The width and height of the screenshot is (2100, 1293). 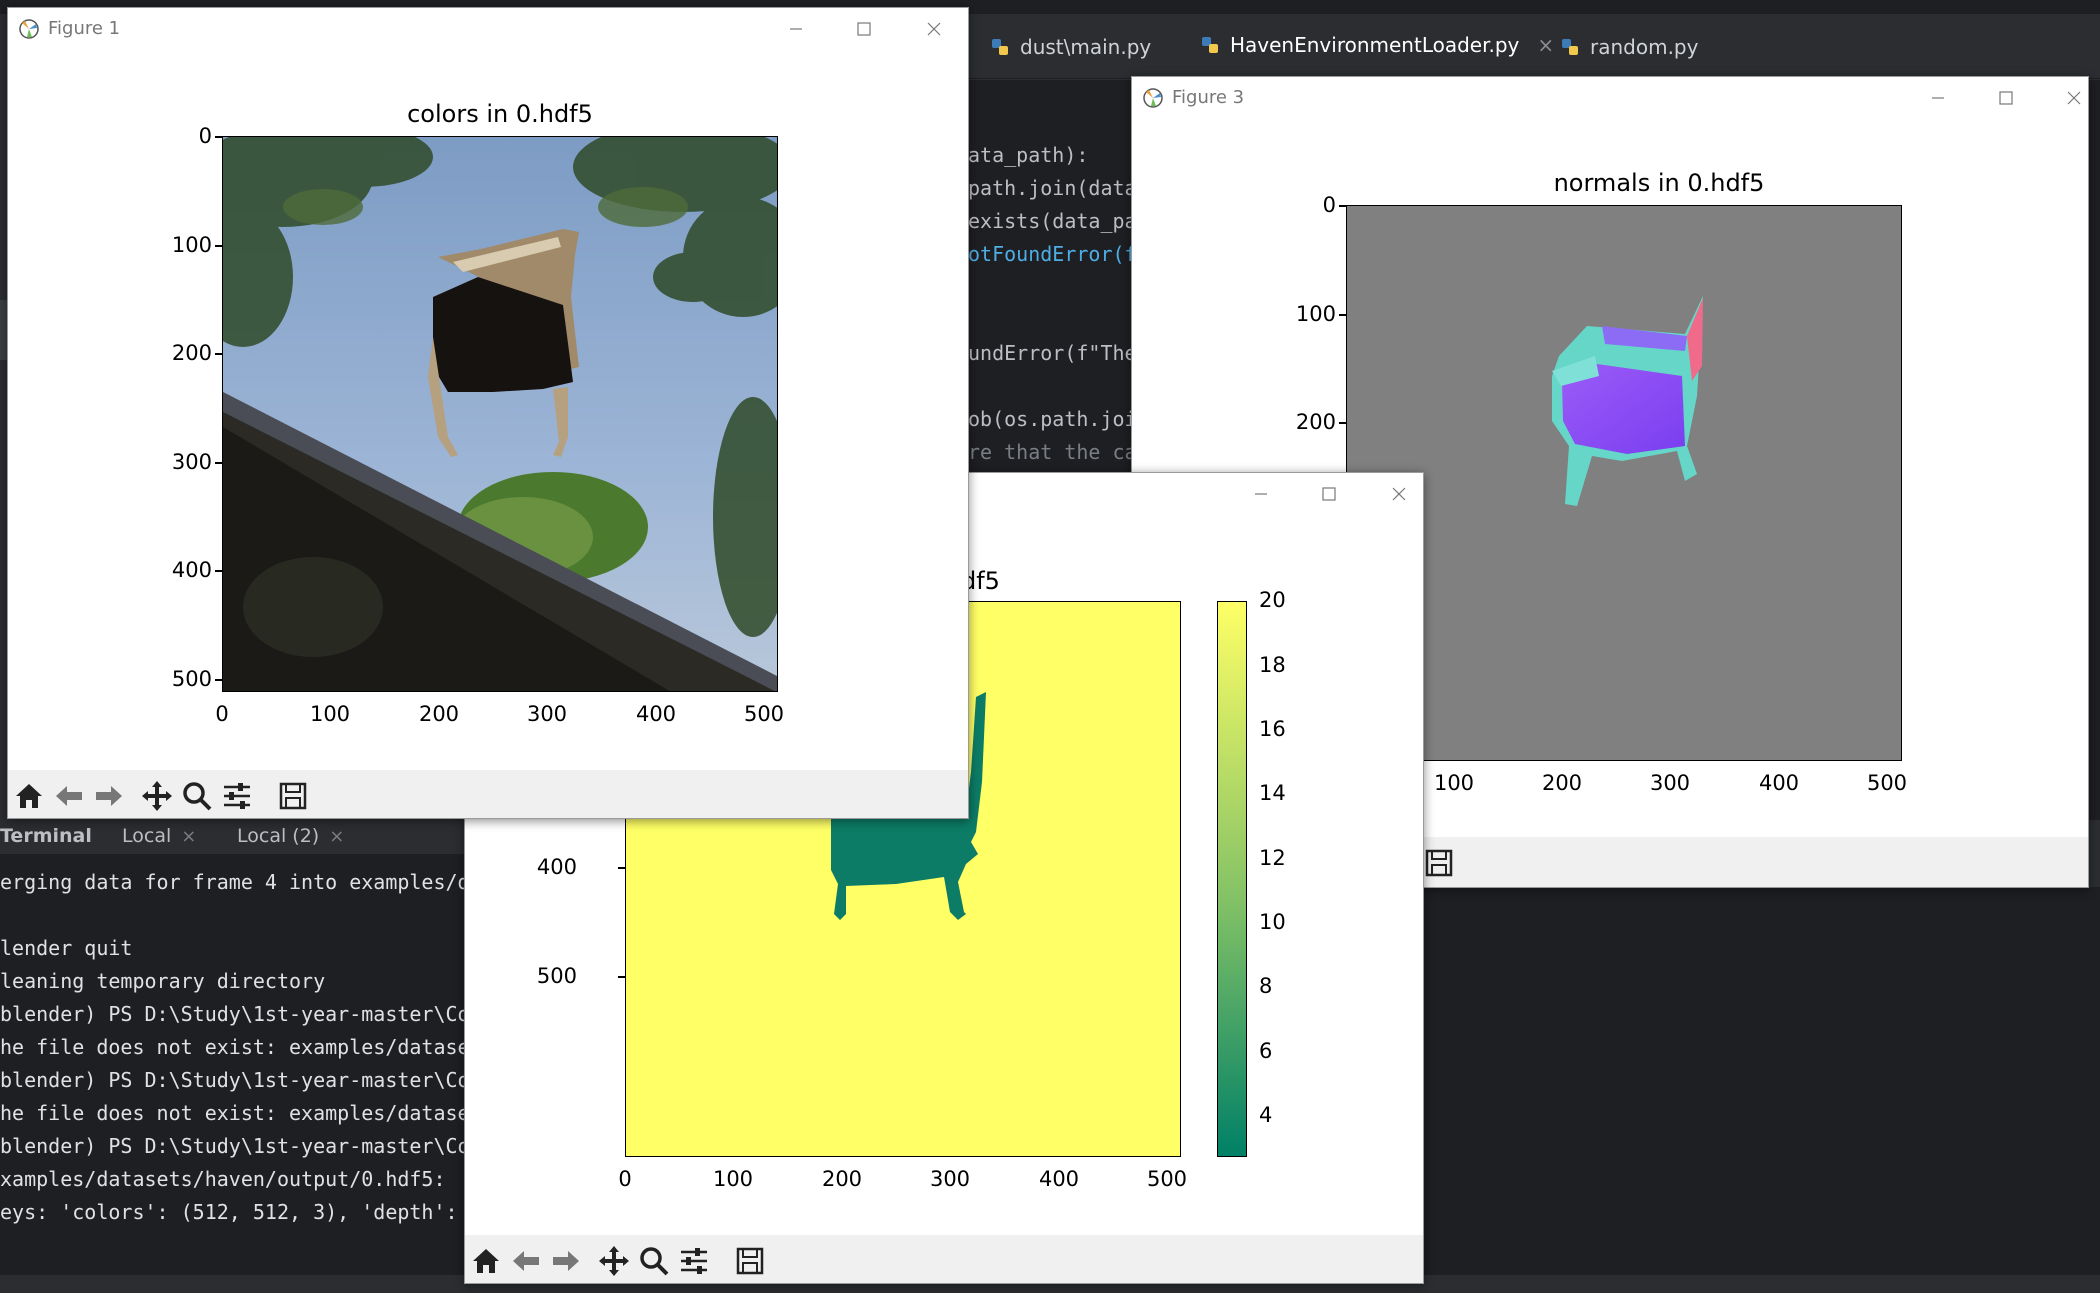 What do you see at coordinates (1058, 287) in the screenshot?
I see `code-line: f` at bounding box center [1058, 287].